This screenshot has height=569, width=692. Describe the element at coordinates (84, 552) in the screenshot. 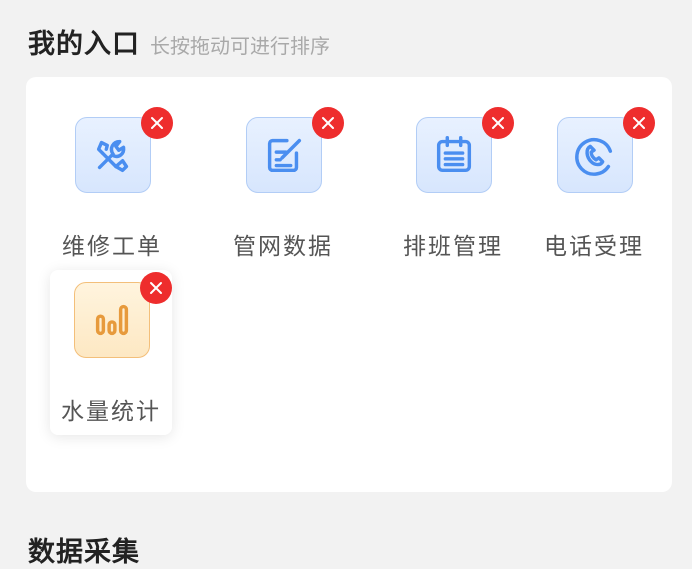

I see `next-section-title: 数据采集` at that location.